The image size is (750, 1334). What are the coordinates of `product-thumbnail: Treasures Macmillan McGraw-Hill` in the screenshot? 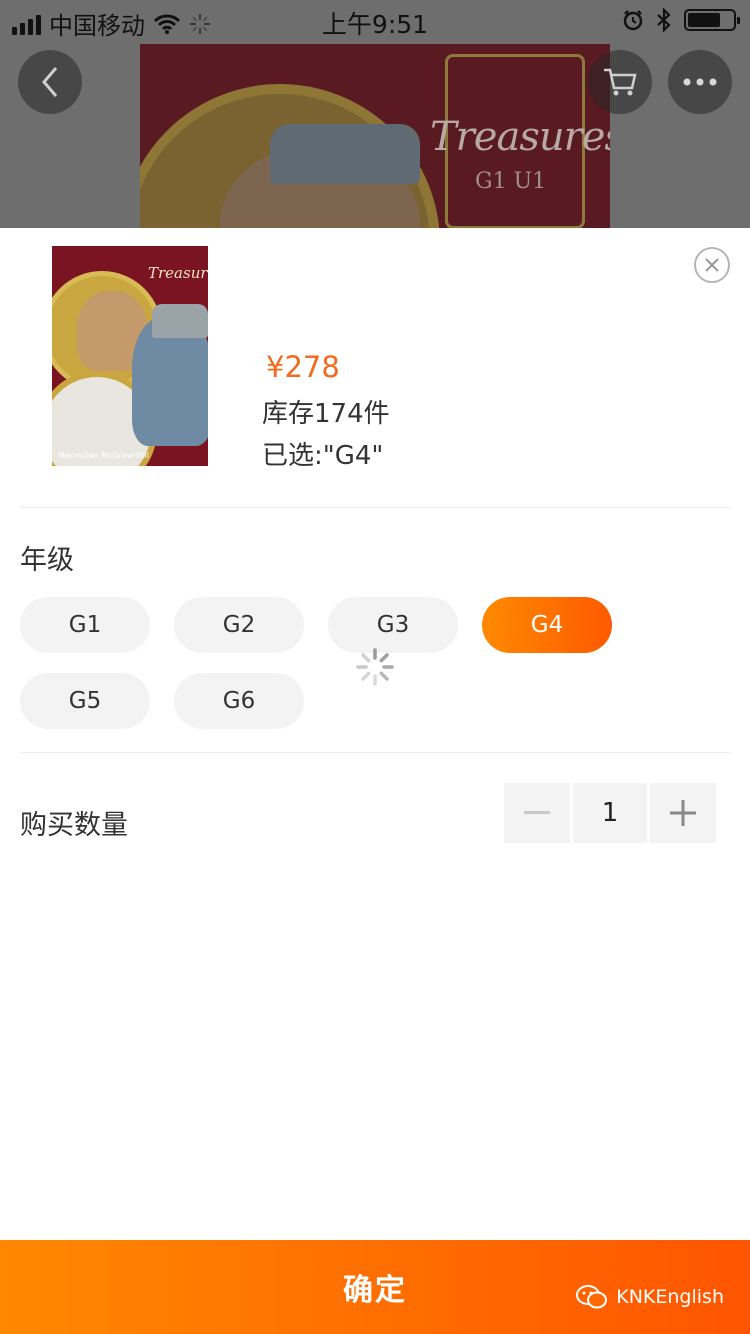 It's located at (130, 356).